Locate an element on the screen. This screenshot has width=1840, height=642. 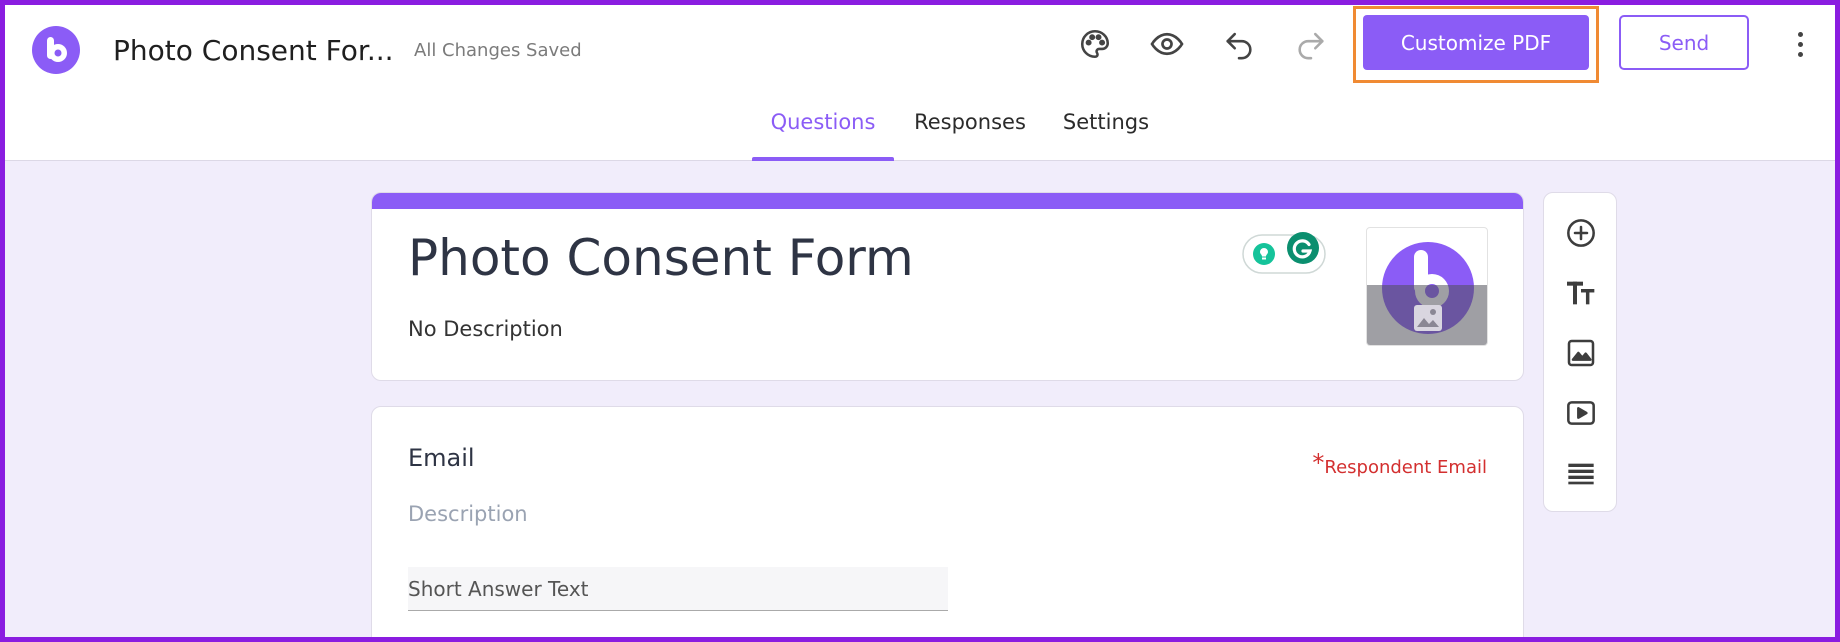
logo-b-icon is located at coordinates (57, 49).